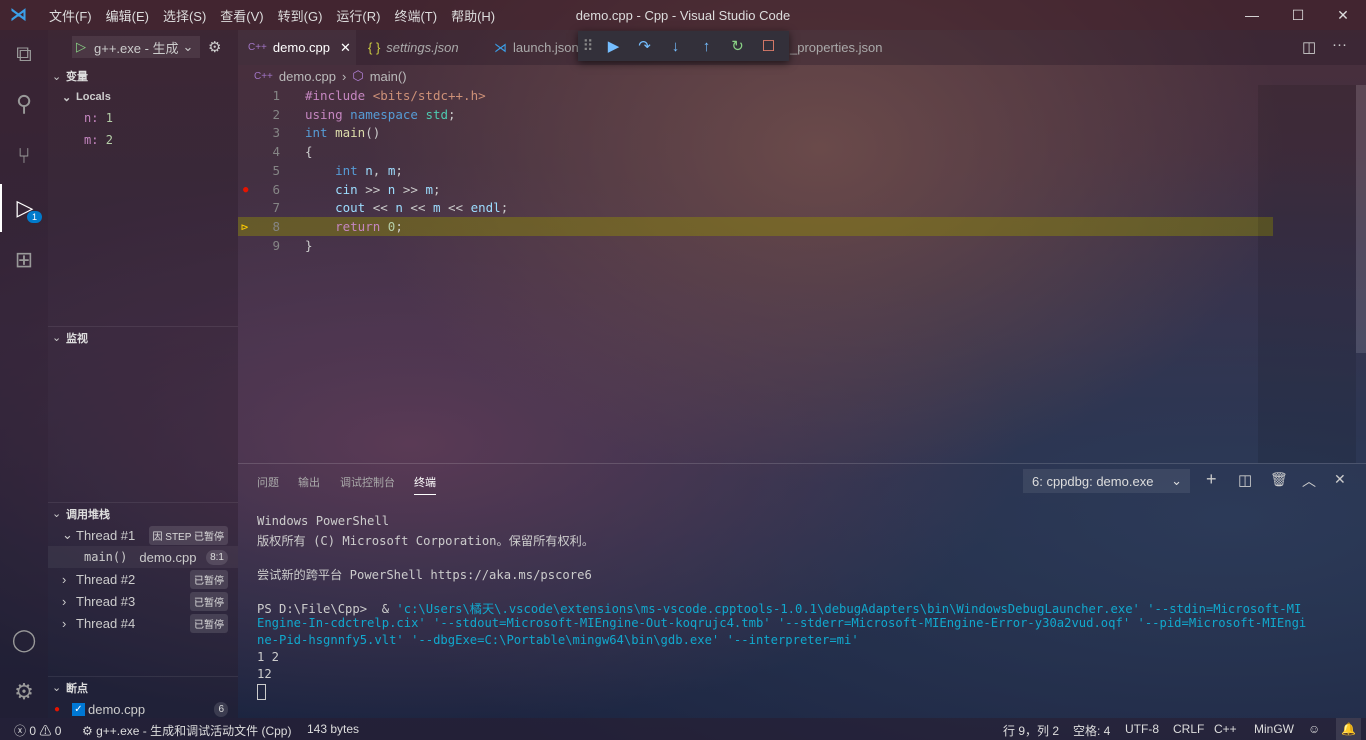 The image size is (1366, 740). What do you see at coordinates (345, 48) in the screenshot?
I see `close-tab-icon: ✕` at bounding box center [345, 48].